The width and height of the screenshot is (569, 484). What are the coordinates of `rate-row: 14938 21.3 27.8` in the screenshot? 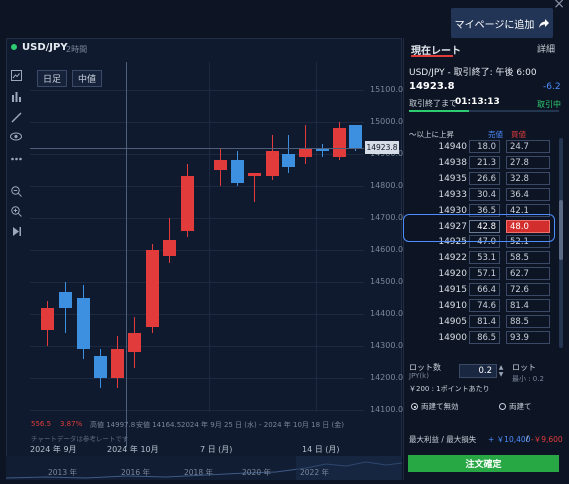 It's located at (482, 163).